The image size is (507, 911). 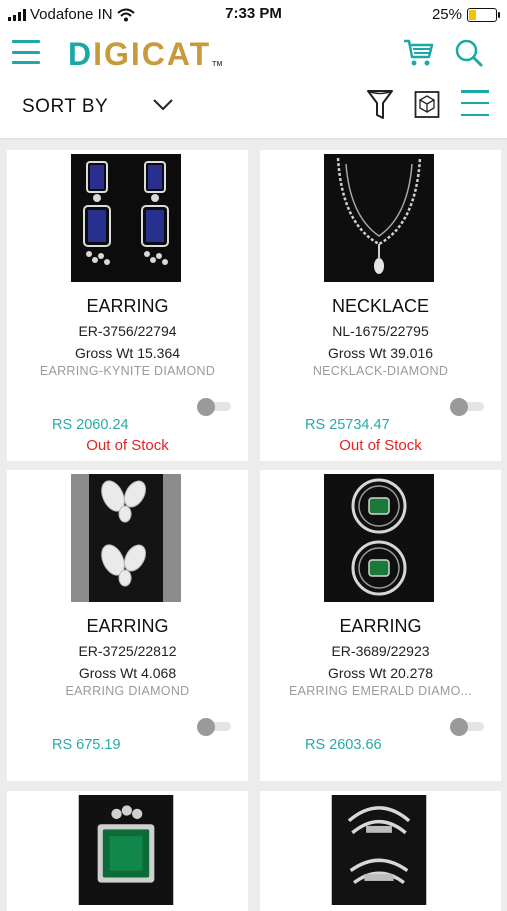 What do you see at coordinates (253, 109) in the screenshot?
I see `sort-bar: SORT BY` at bounding box center [253, 109].